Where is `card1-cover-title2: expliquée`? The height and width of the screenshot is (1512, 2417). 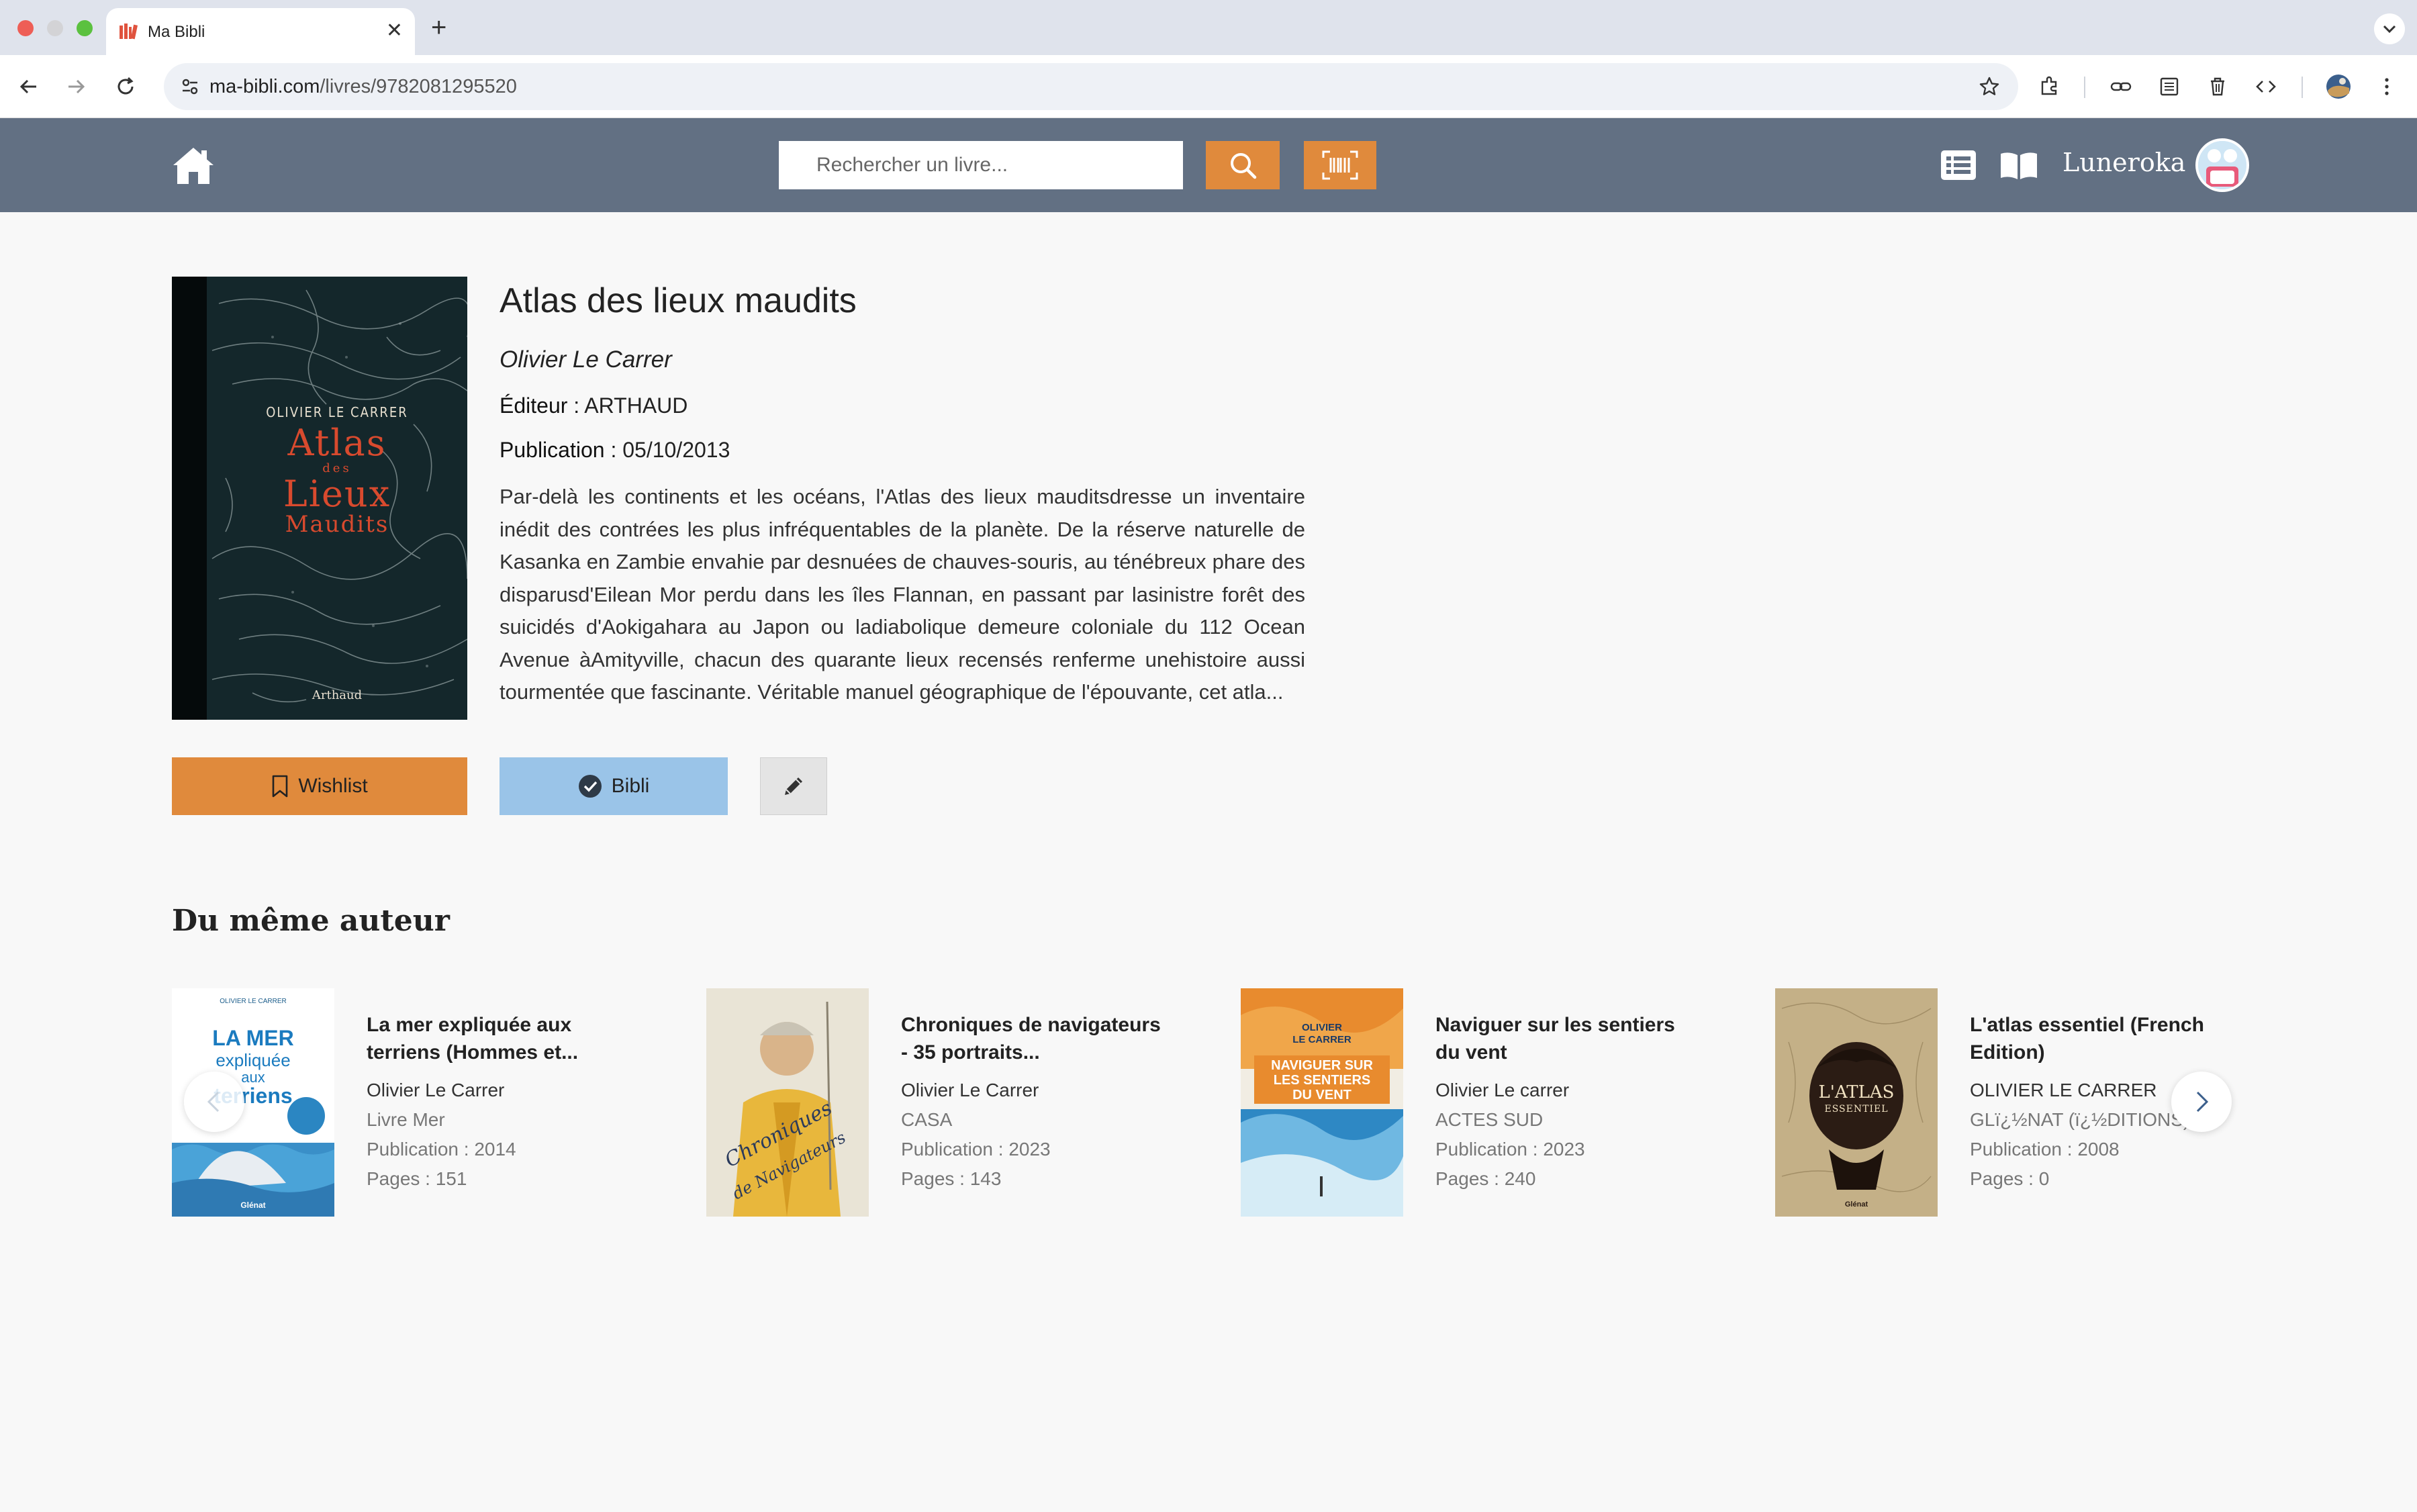
card1-cover-title2: expliquée is located at coordinates (254, 1060).